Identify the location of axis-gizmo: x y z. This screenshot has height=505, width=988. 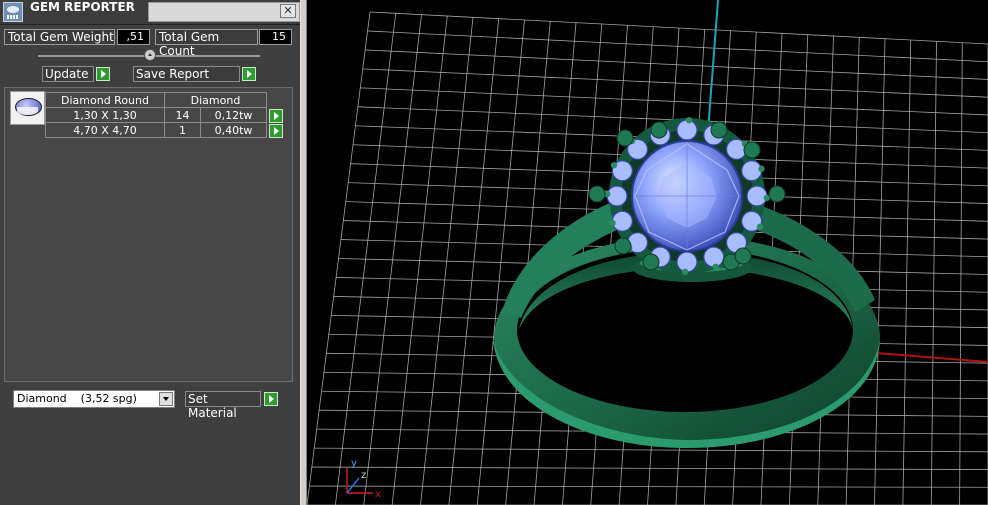
(363, 479).